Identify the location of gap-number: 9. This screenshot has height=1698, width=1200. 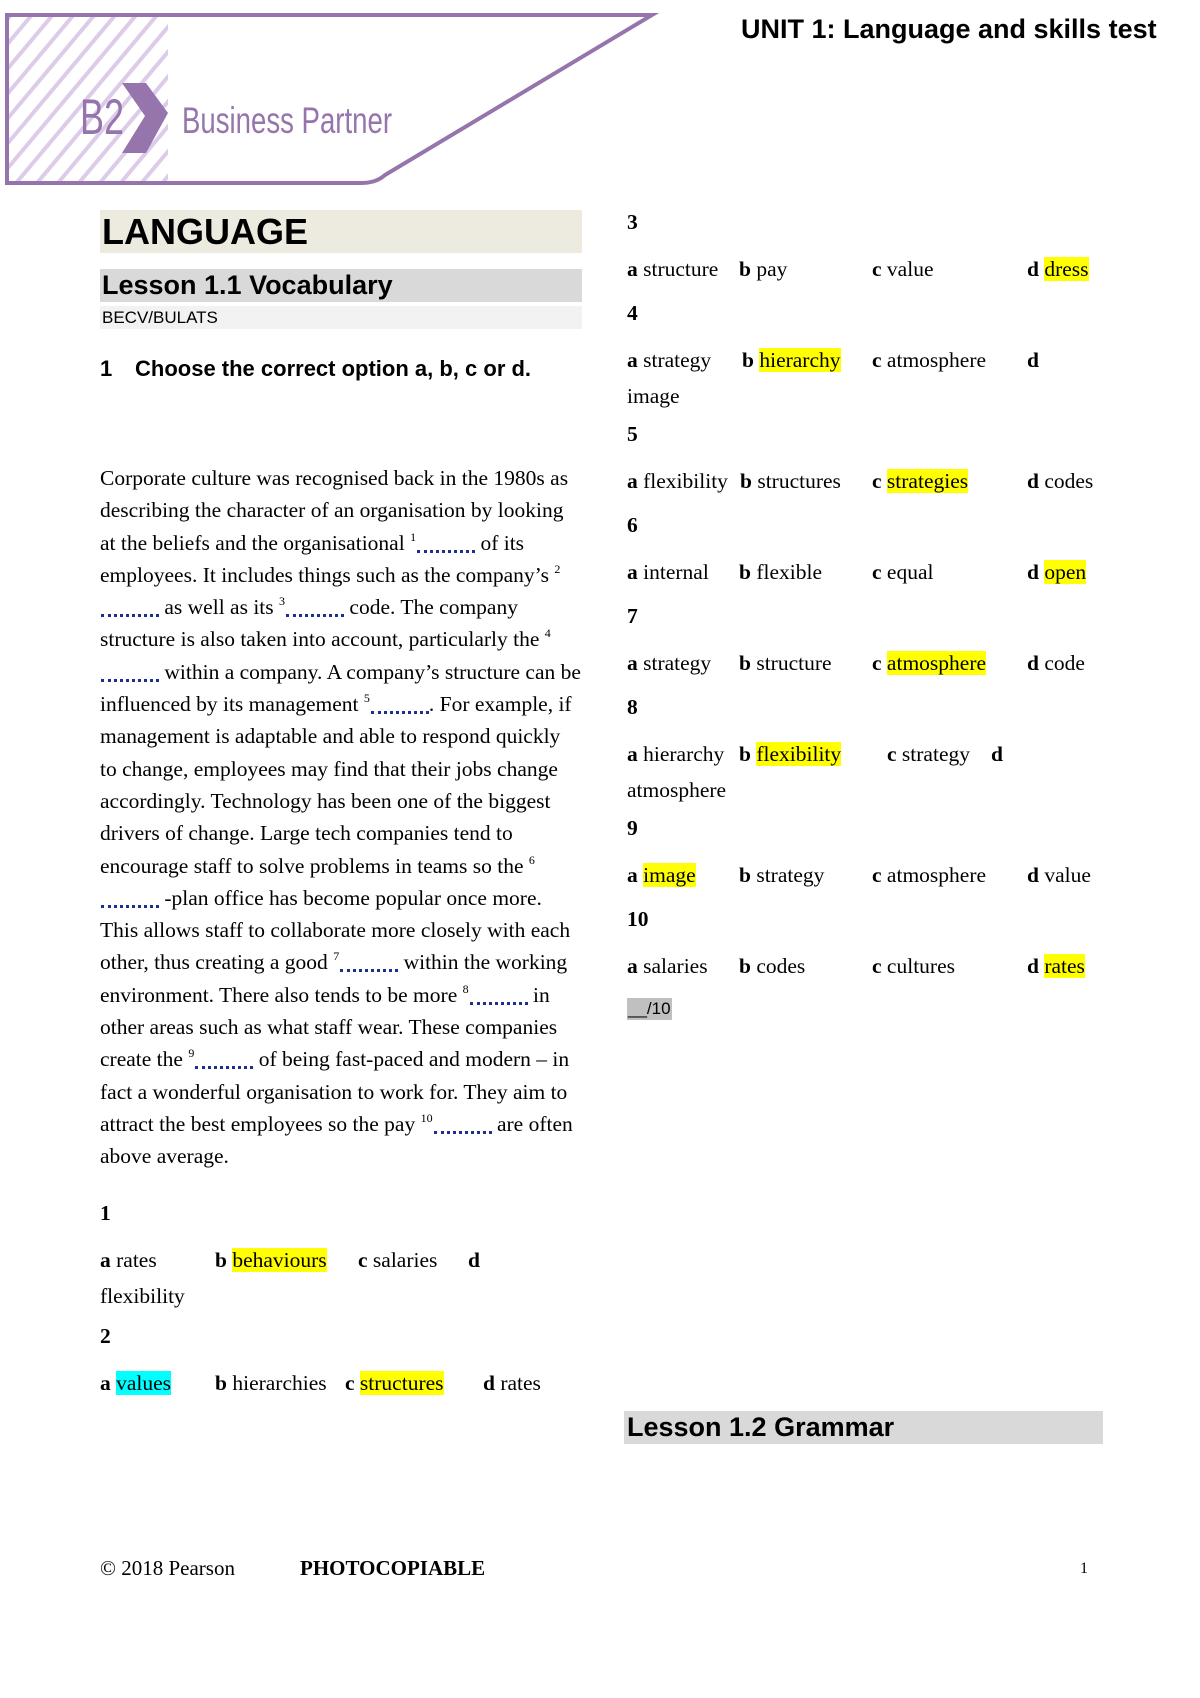
(191, 1053).